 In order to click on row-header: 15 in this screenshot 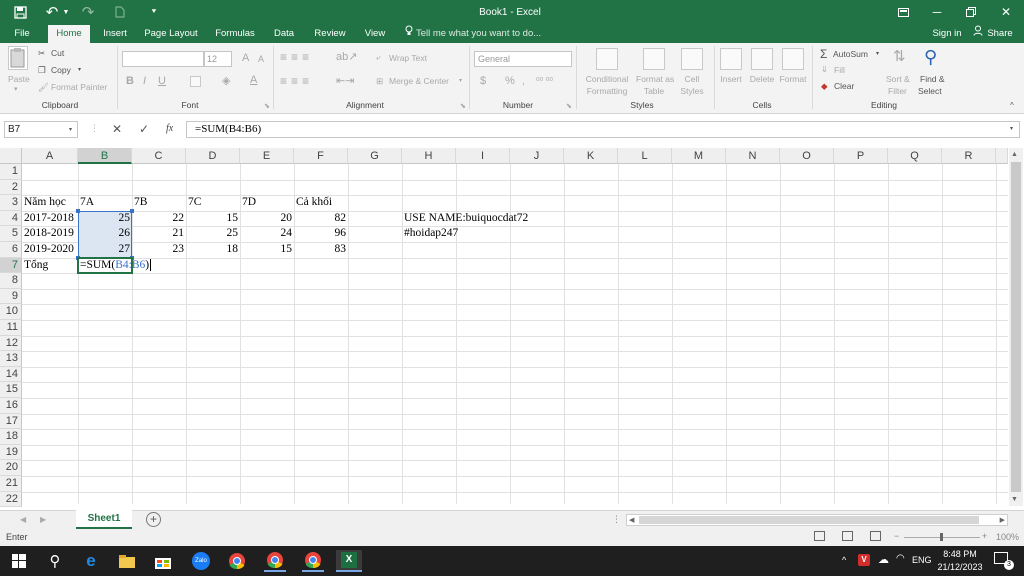, I will do `click(11, 390)`.